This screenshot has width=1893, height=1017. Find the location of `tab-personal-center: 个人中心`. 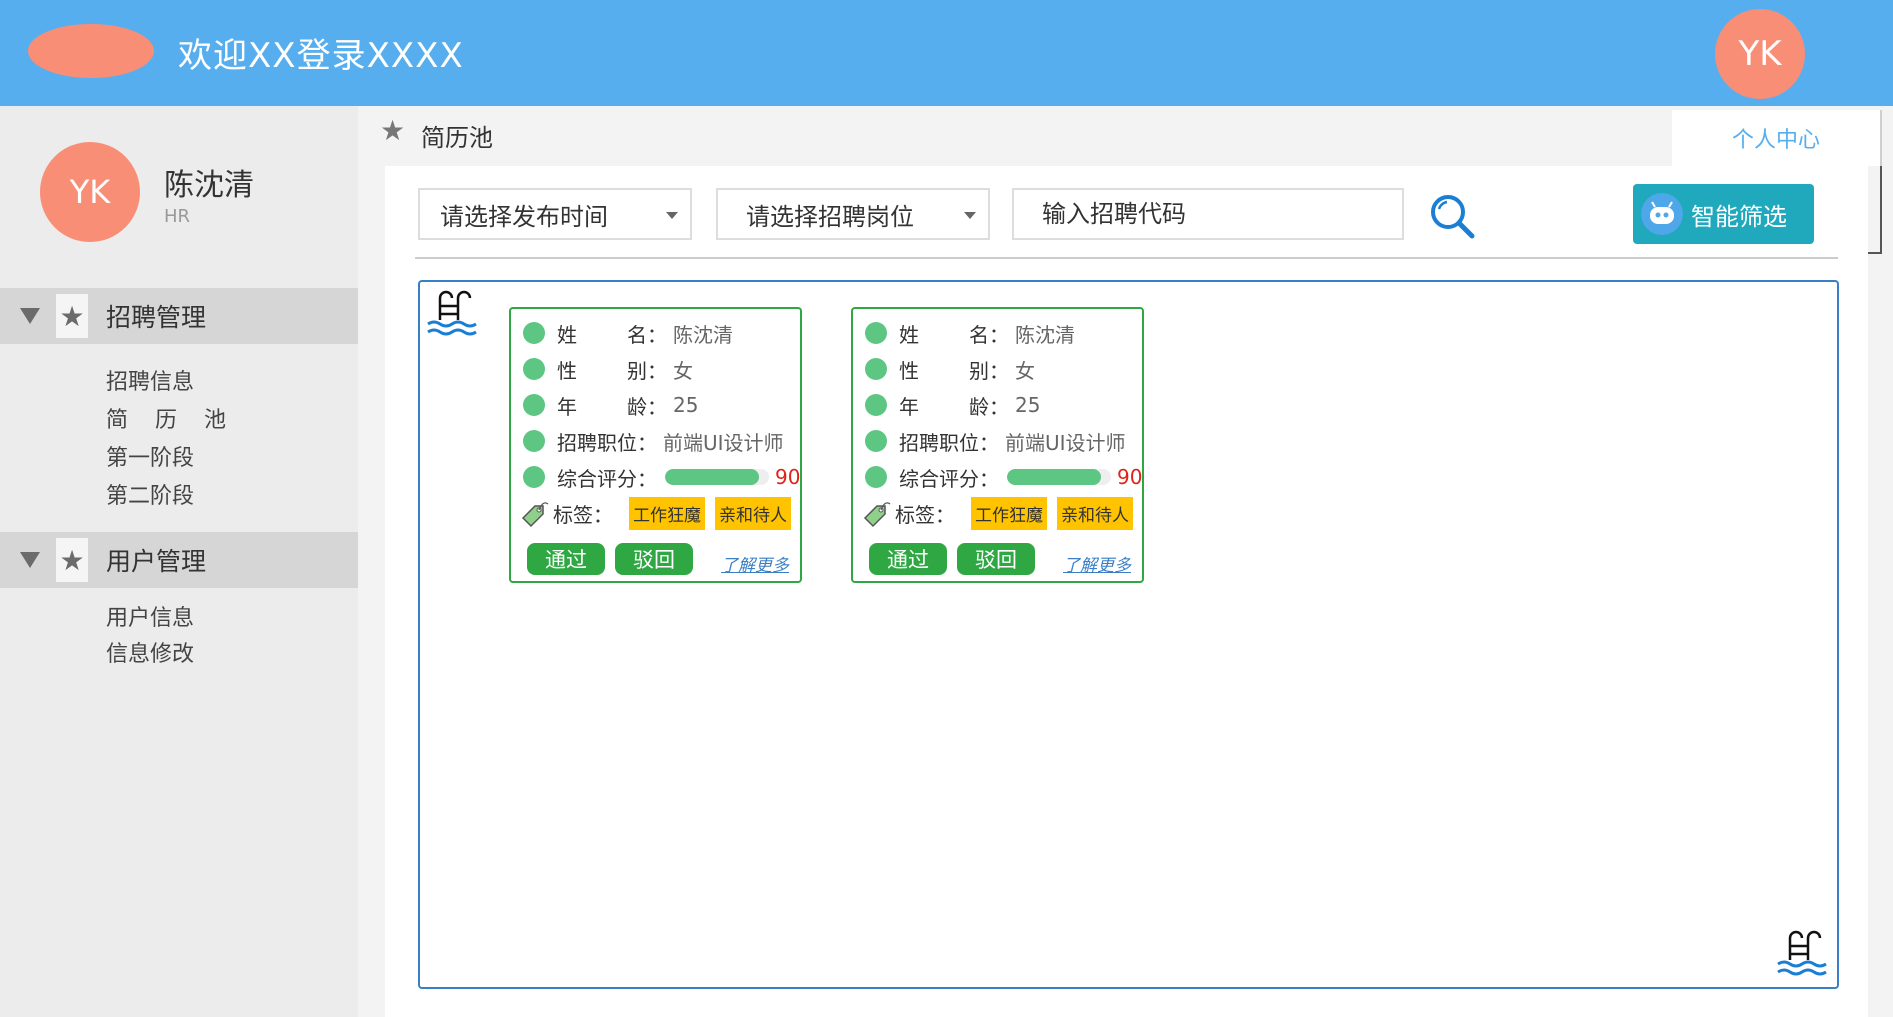

tab-personal-center: 个人中心 is located at coordinates (1777, 138).